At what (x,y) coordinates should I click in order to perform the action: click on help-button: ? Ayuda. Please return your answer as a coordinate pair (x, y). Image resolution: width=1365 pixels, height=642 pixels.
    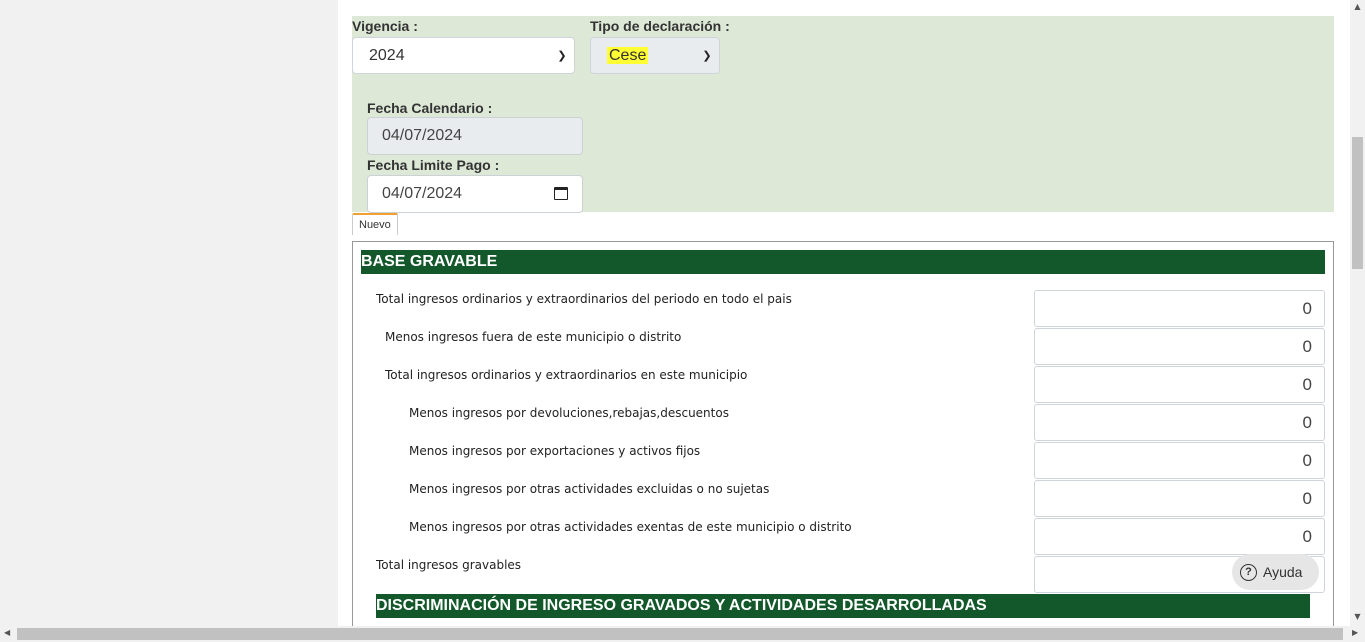
    Looking at the image, I should click on (1275, 572).